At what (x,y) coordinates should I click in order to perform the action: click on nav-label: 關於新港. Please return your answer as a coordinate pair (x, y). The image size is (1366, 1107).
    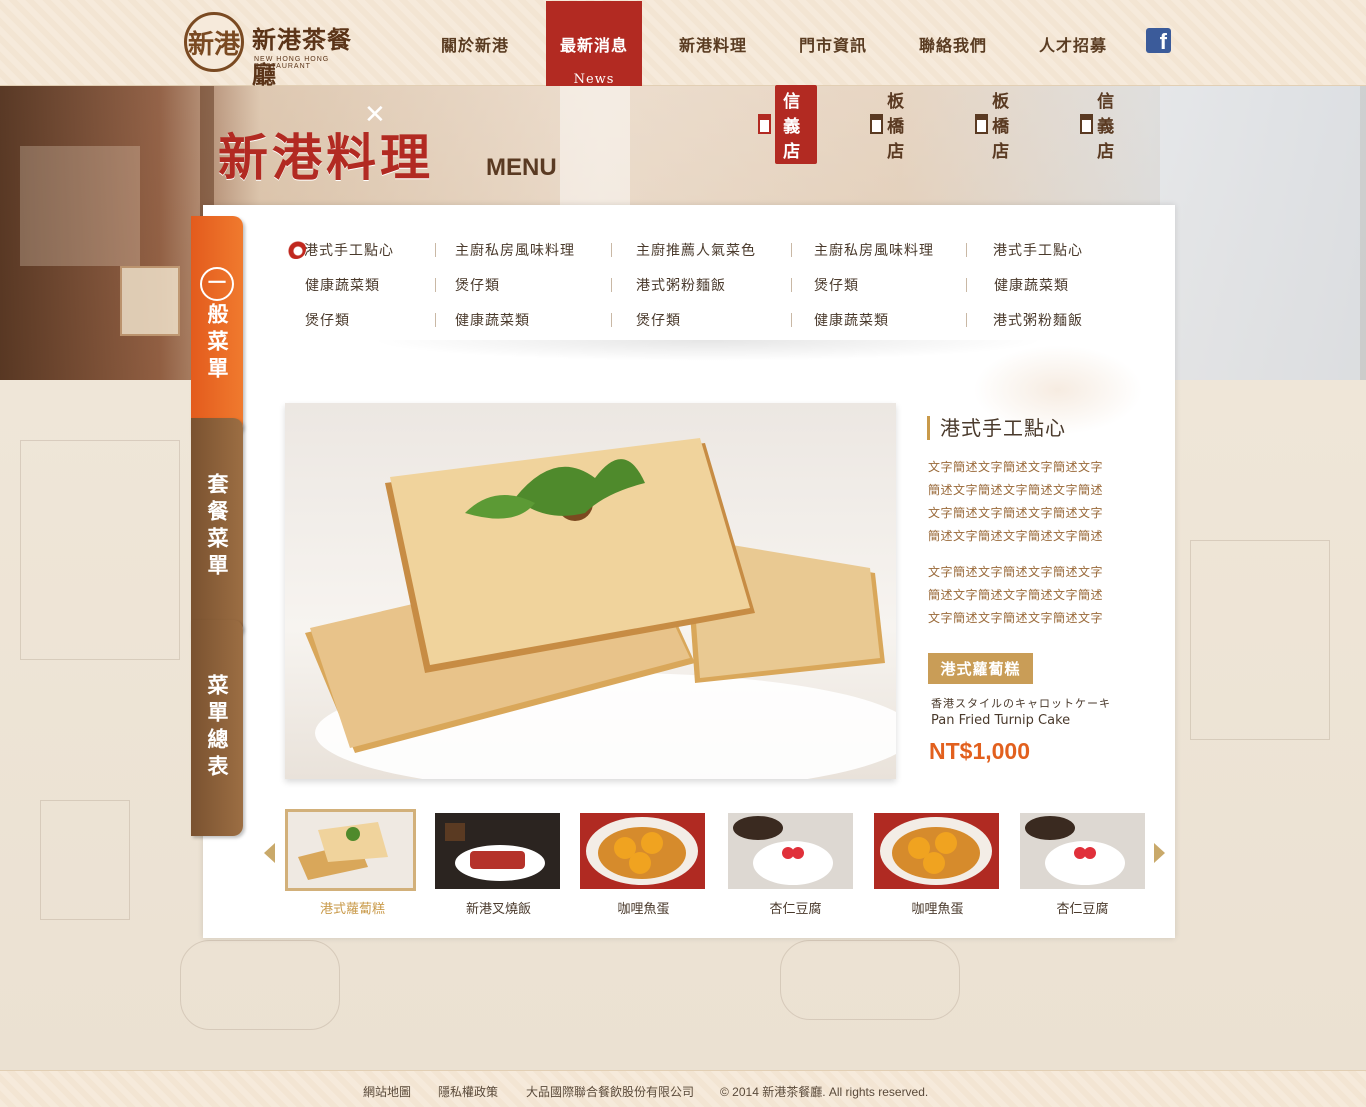
    Looking at the image, I should click on (474, 45).